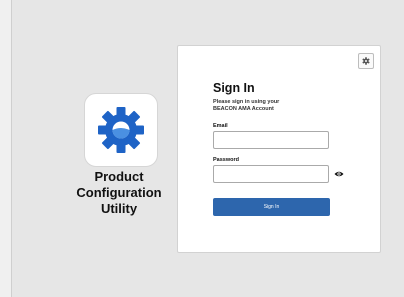 This screenshot has height=297, width=404. I want to click on email-field, so click(271, 140).